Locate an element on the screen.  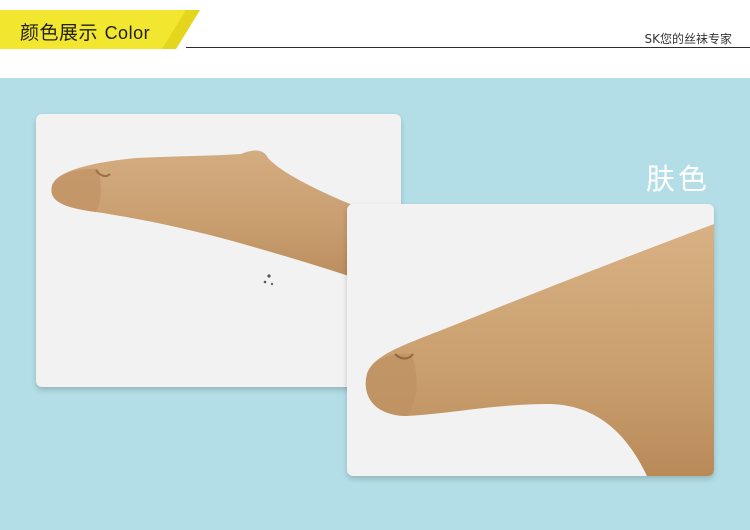
section-title-badge: 颜色展示 Color is located at coordinates (100, 29).